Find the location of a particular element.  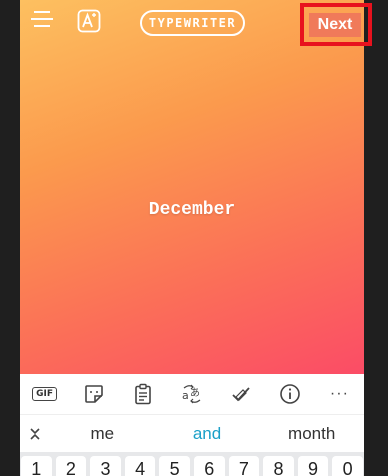

key-6: 6 is located at coordinates (209, 466).